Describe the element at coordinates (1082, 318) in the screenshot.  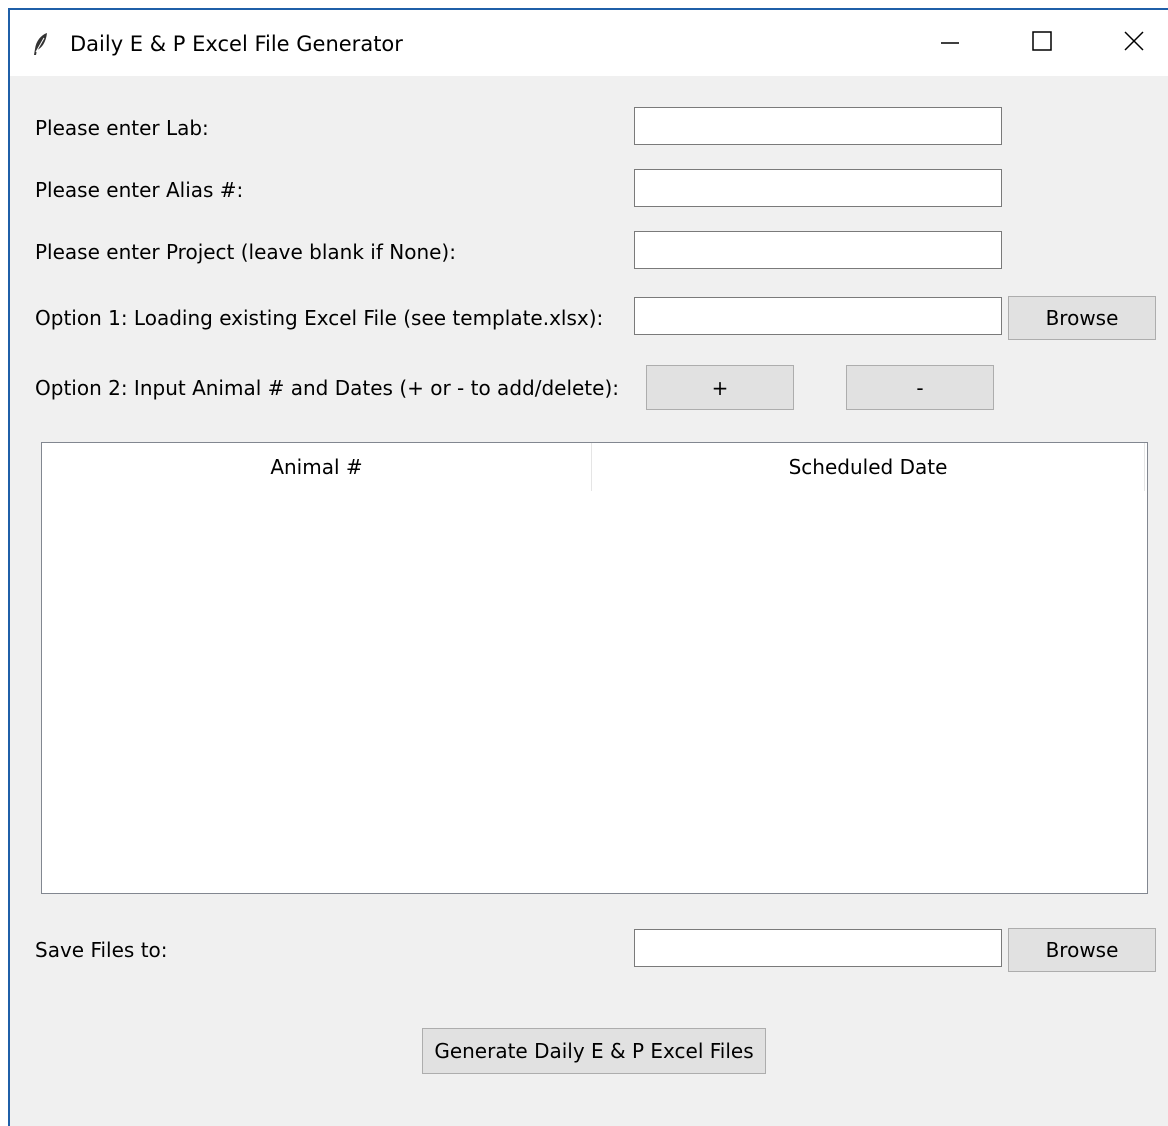
I see `excel-file-browse-button: Browse` at that location.